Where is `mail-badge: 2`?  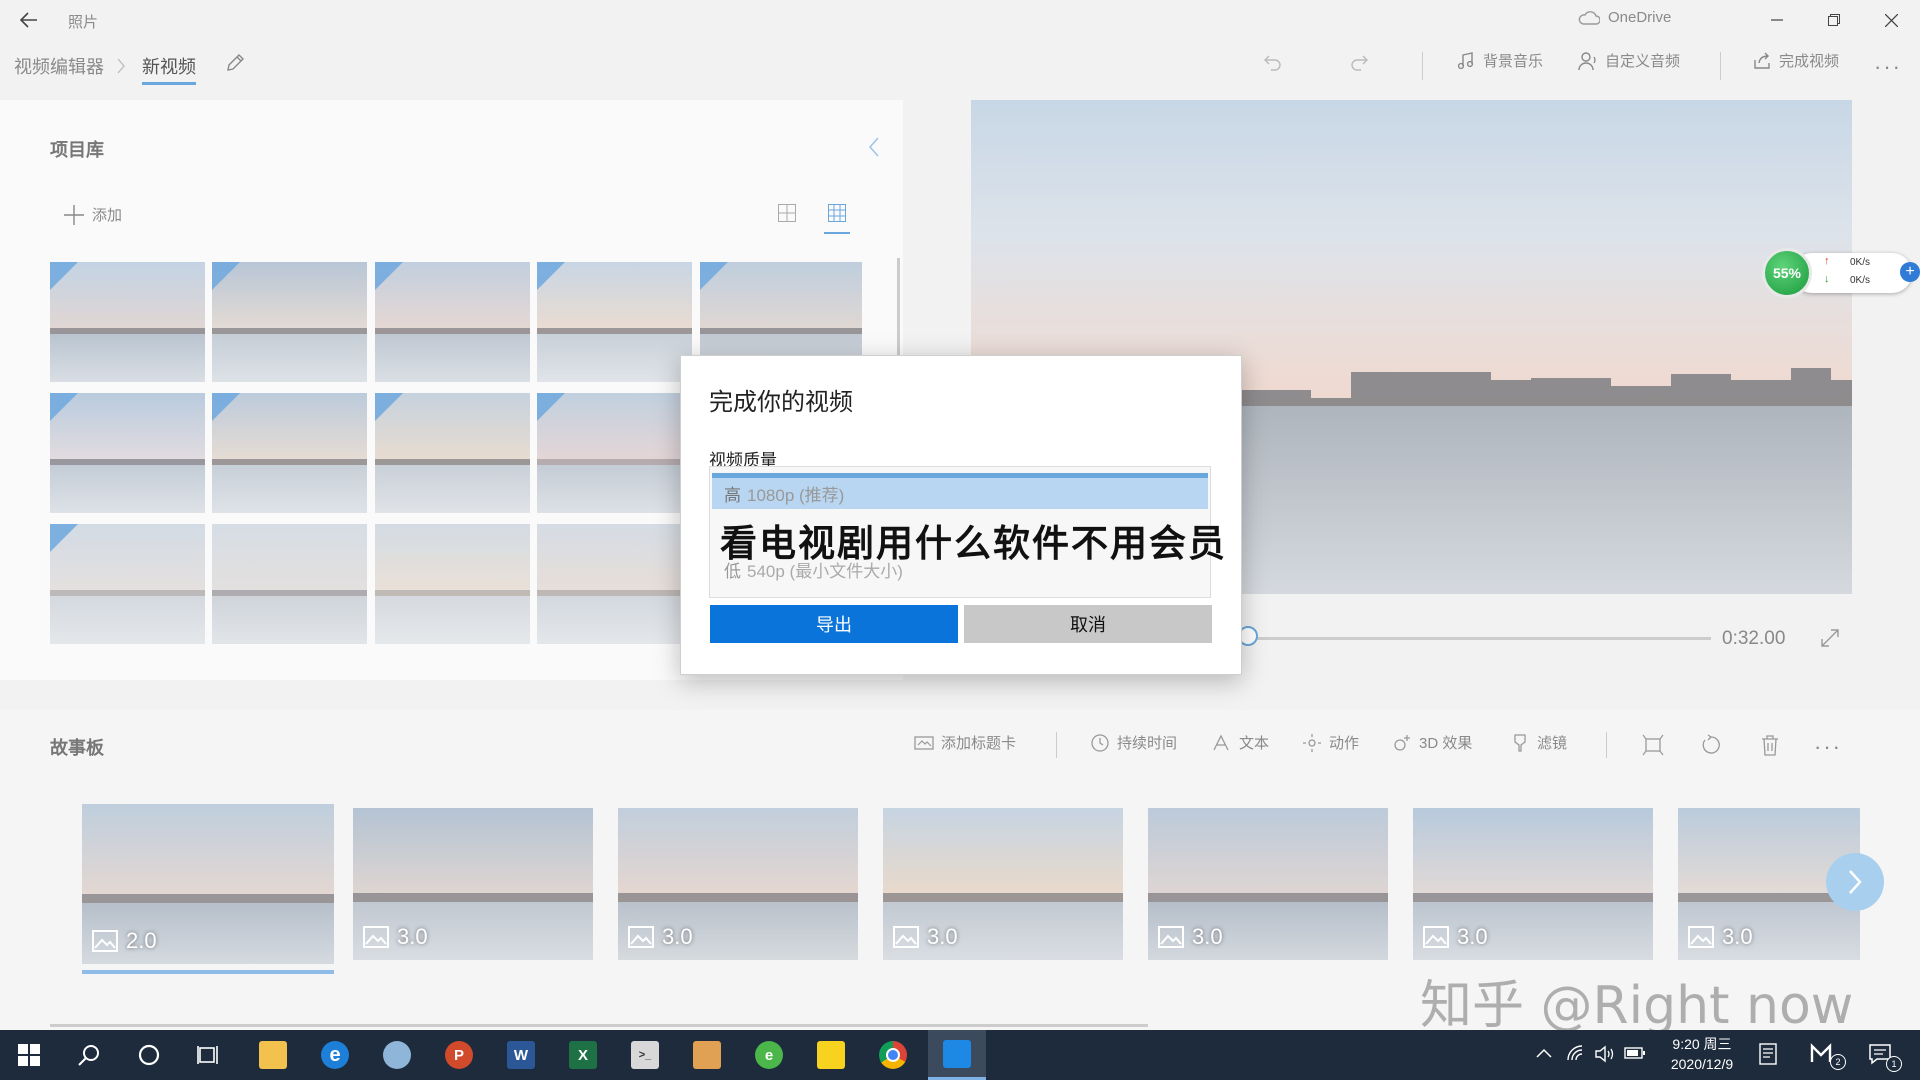
mail-badge: 2 is located at coordinates (1838, 1062).